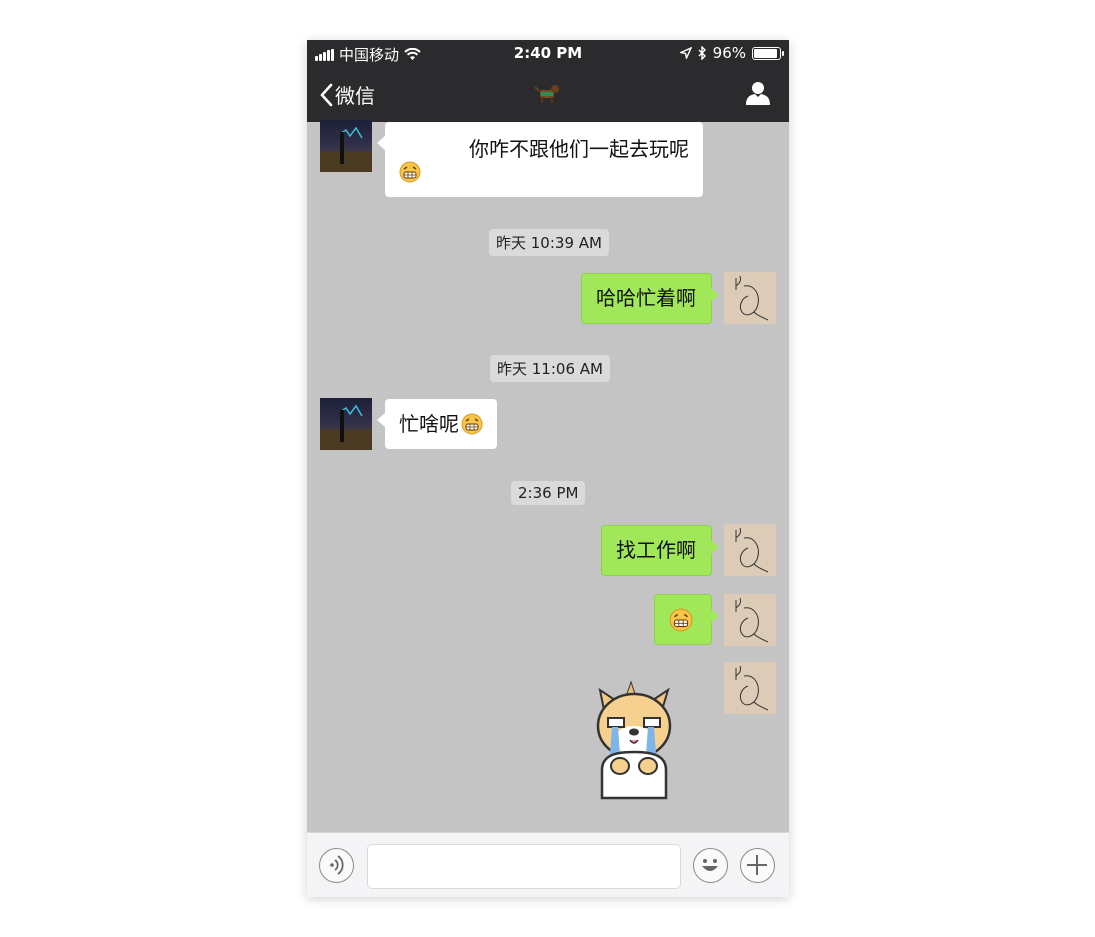 The height and width of the screenshot is (937, 1095). I want to click on status-right: 96%, so click(731, 53).